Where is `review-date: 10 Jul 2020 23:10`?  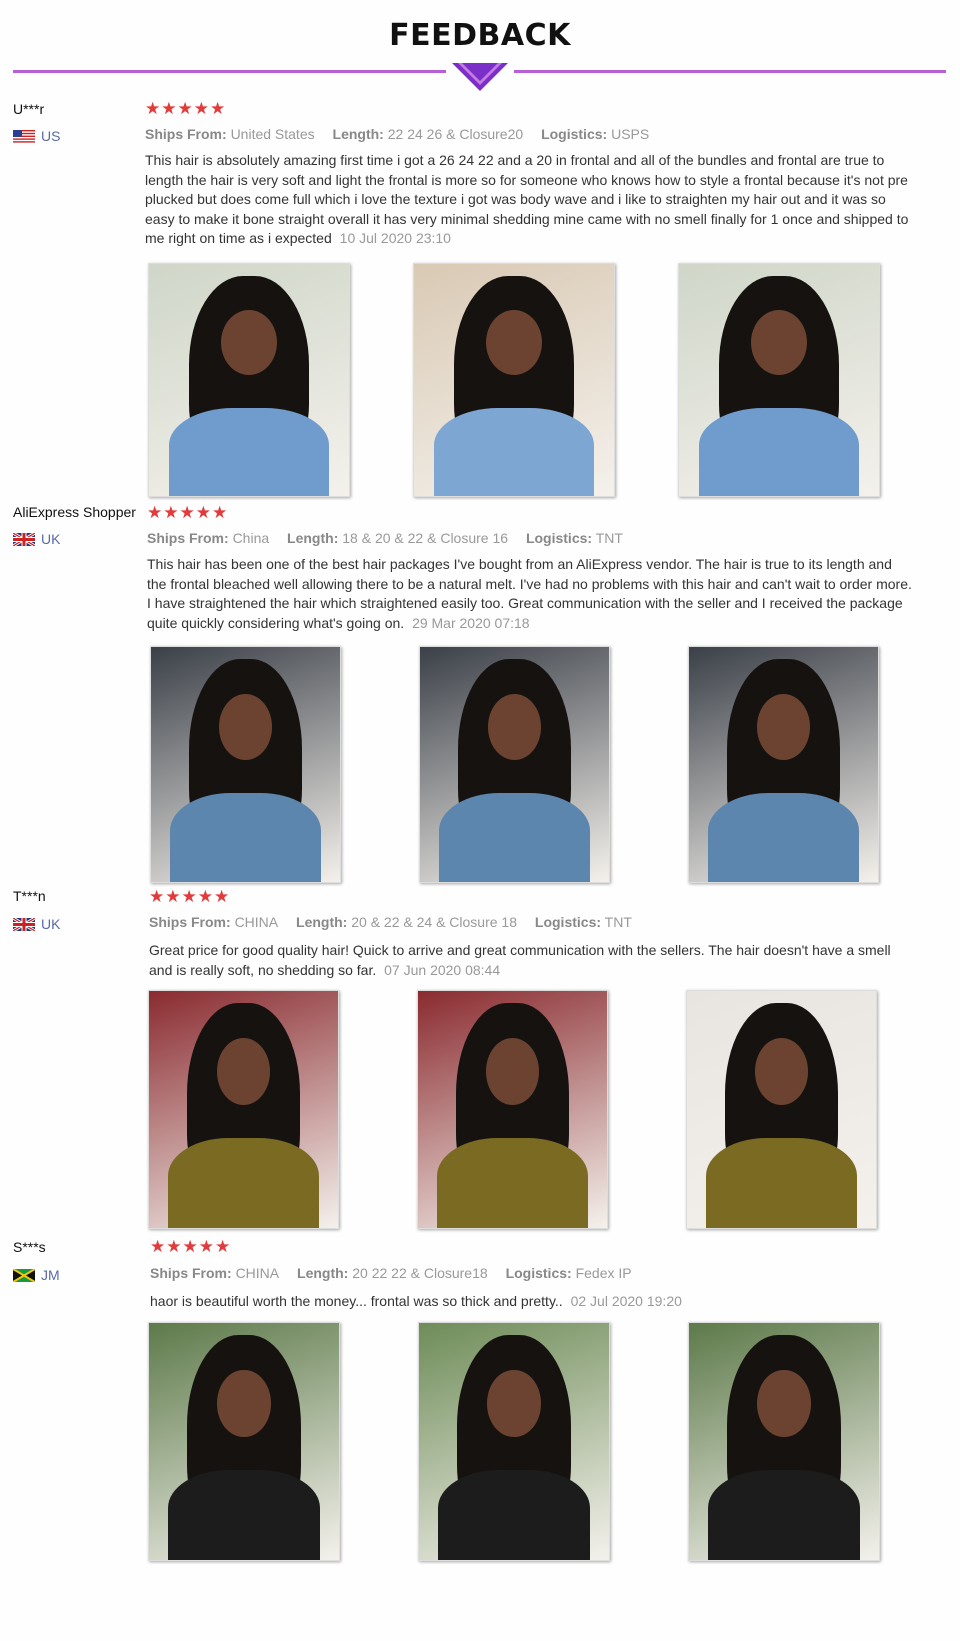
review-date: 10 Jul 2020 23:10 is located at coordinates (395, 238).